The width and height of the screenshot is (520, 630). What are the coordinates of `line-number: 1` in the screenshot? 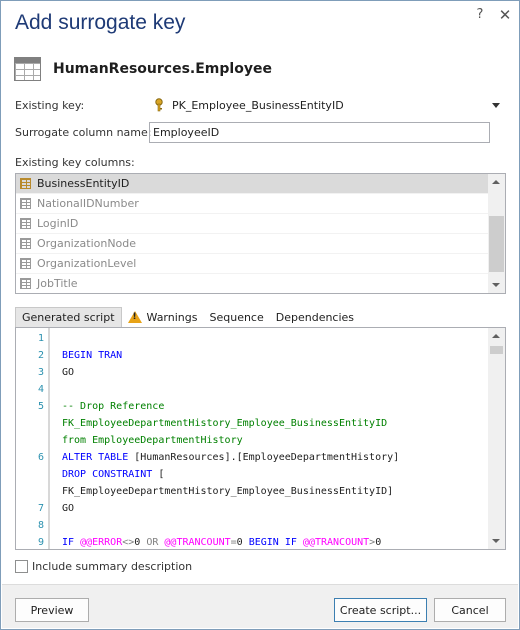 It's located at (40, 338).